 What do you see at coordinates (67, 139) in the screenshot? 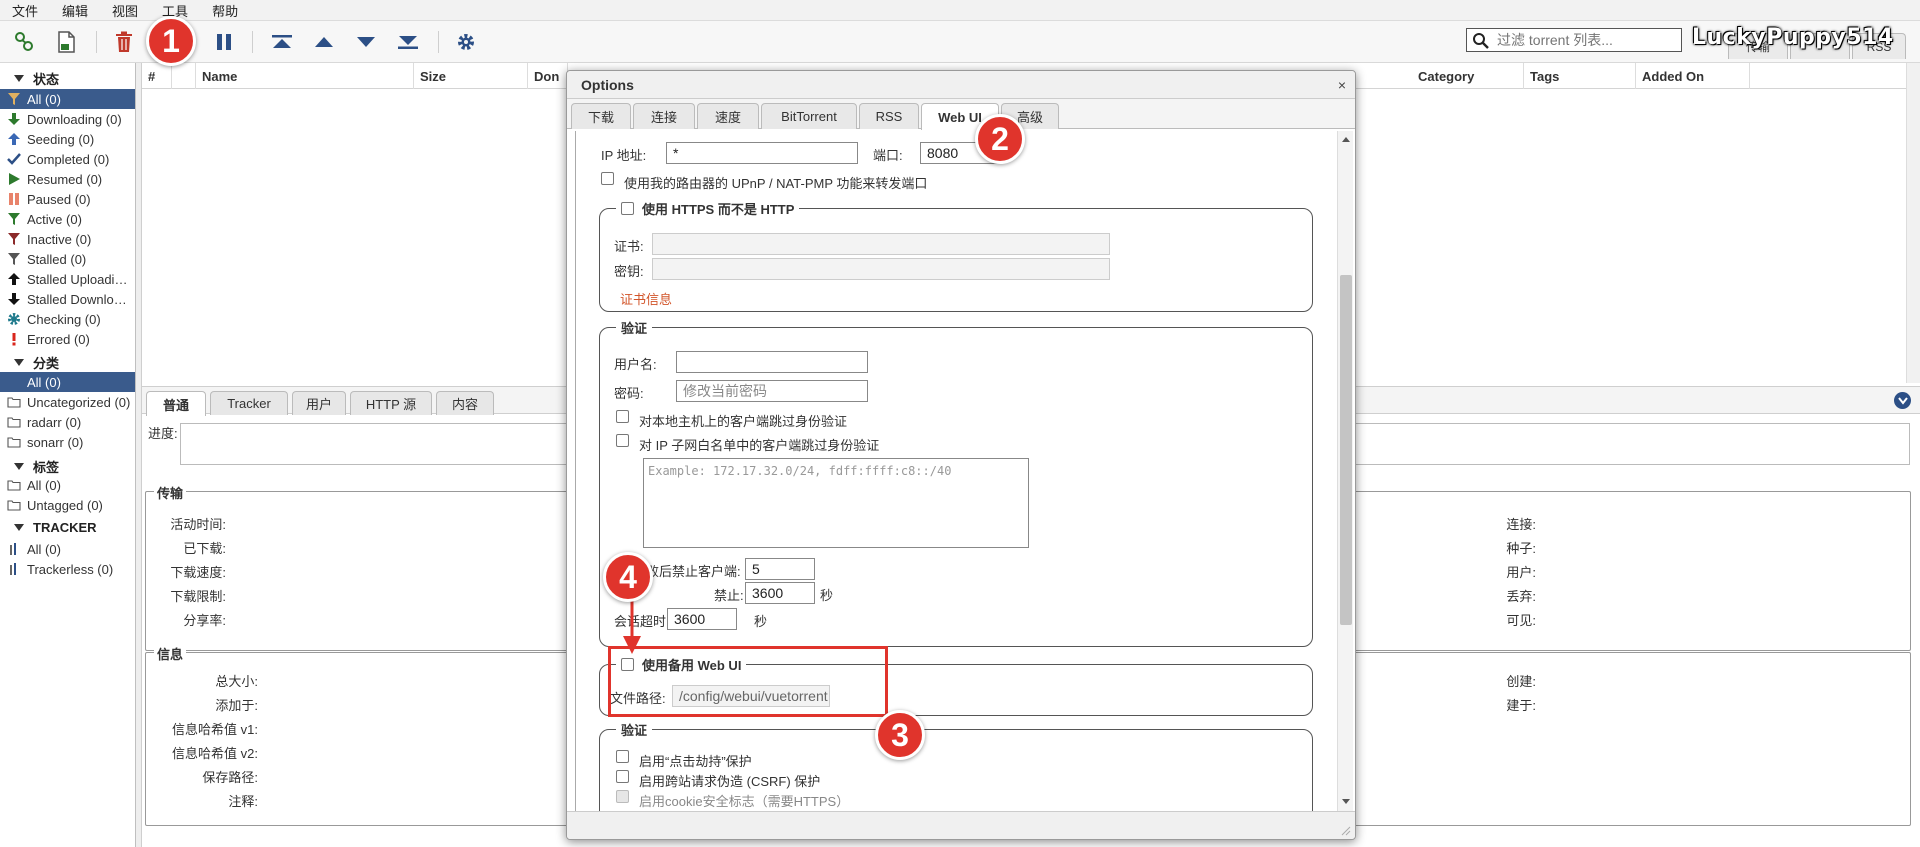
I see `sidebar-status-seeding: Seeding (0)` at bounding box center [67, 139].